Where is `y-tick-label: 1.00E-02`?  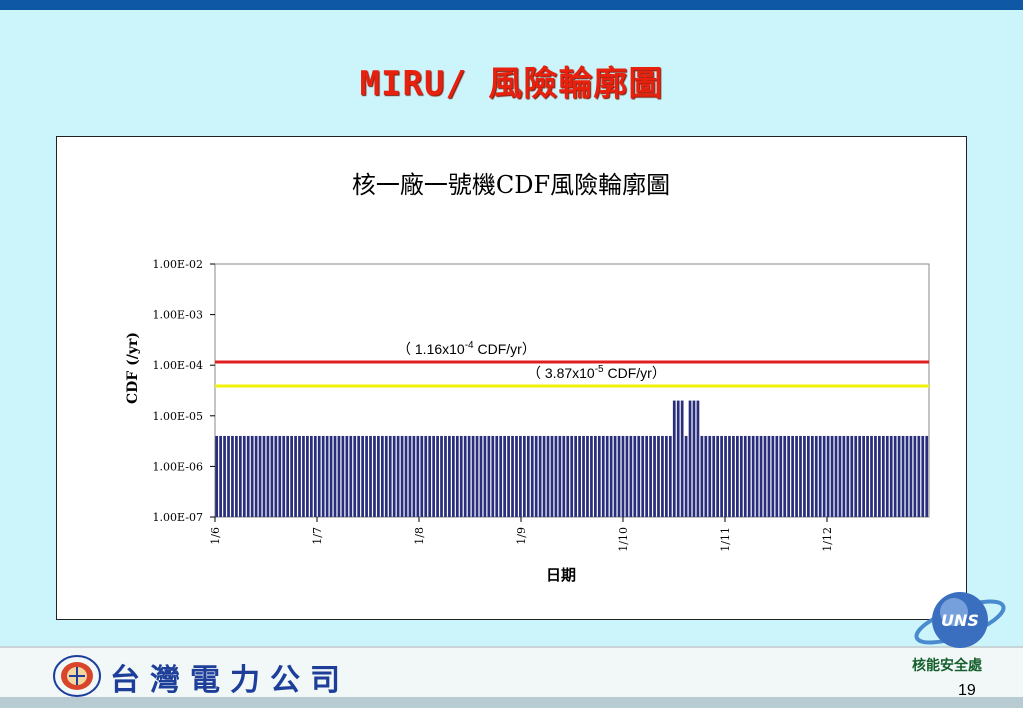 y-tick-label: 1.00E-02 is located at coordinates (178, 264).